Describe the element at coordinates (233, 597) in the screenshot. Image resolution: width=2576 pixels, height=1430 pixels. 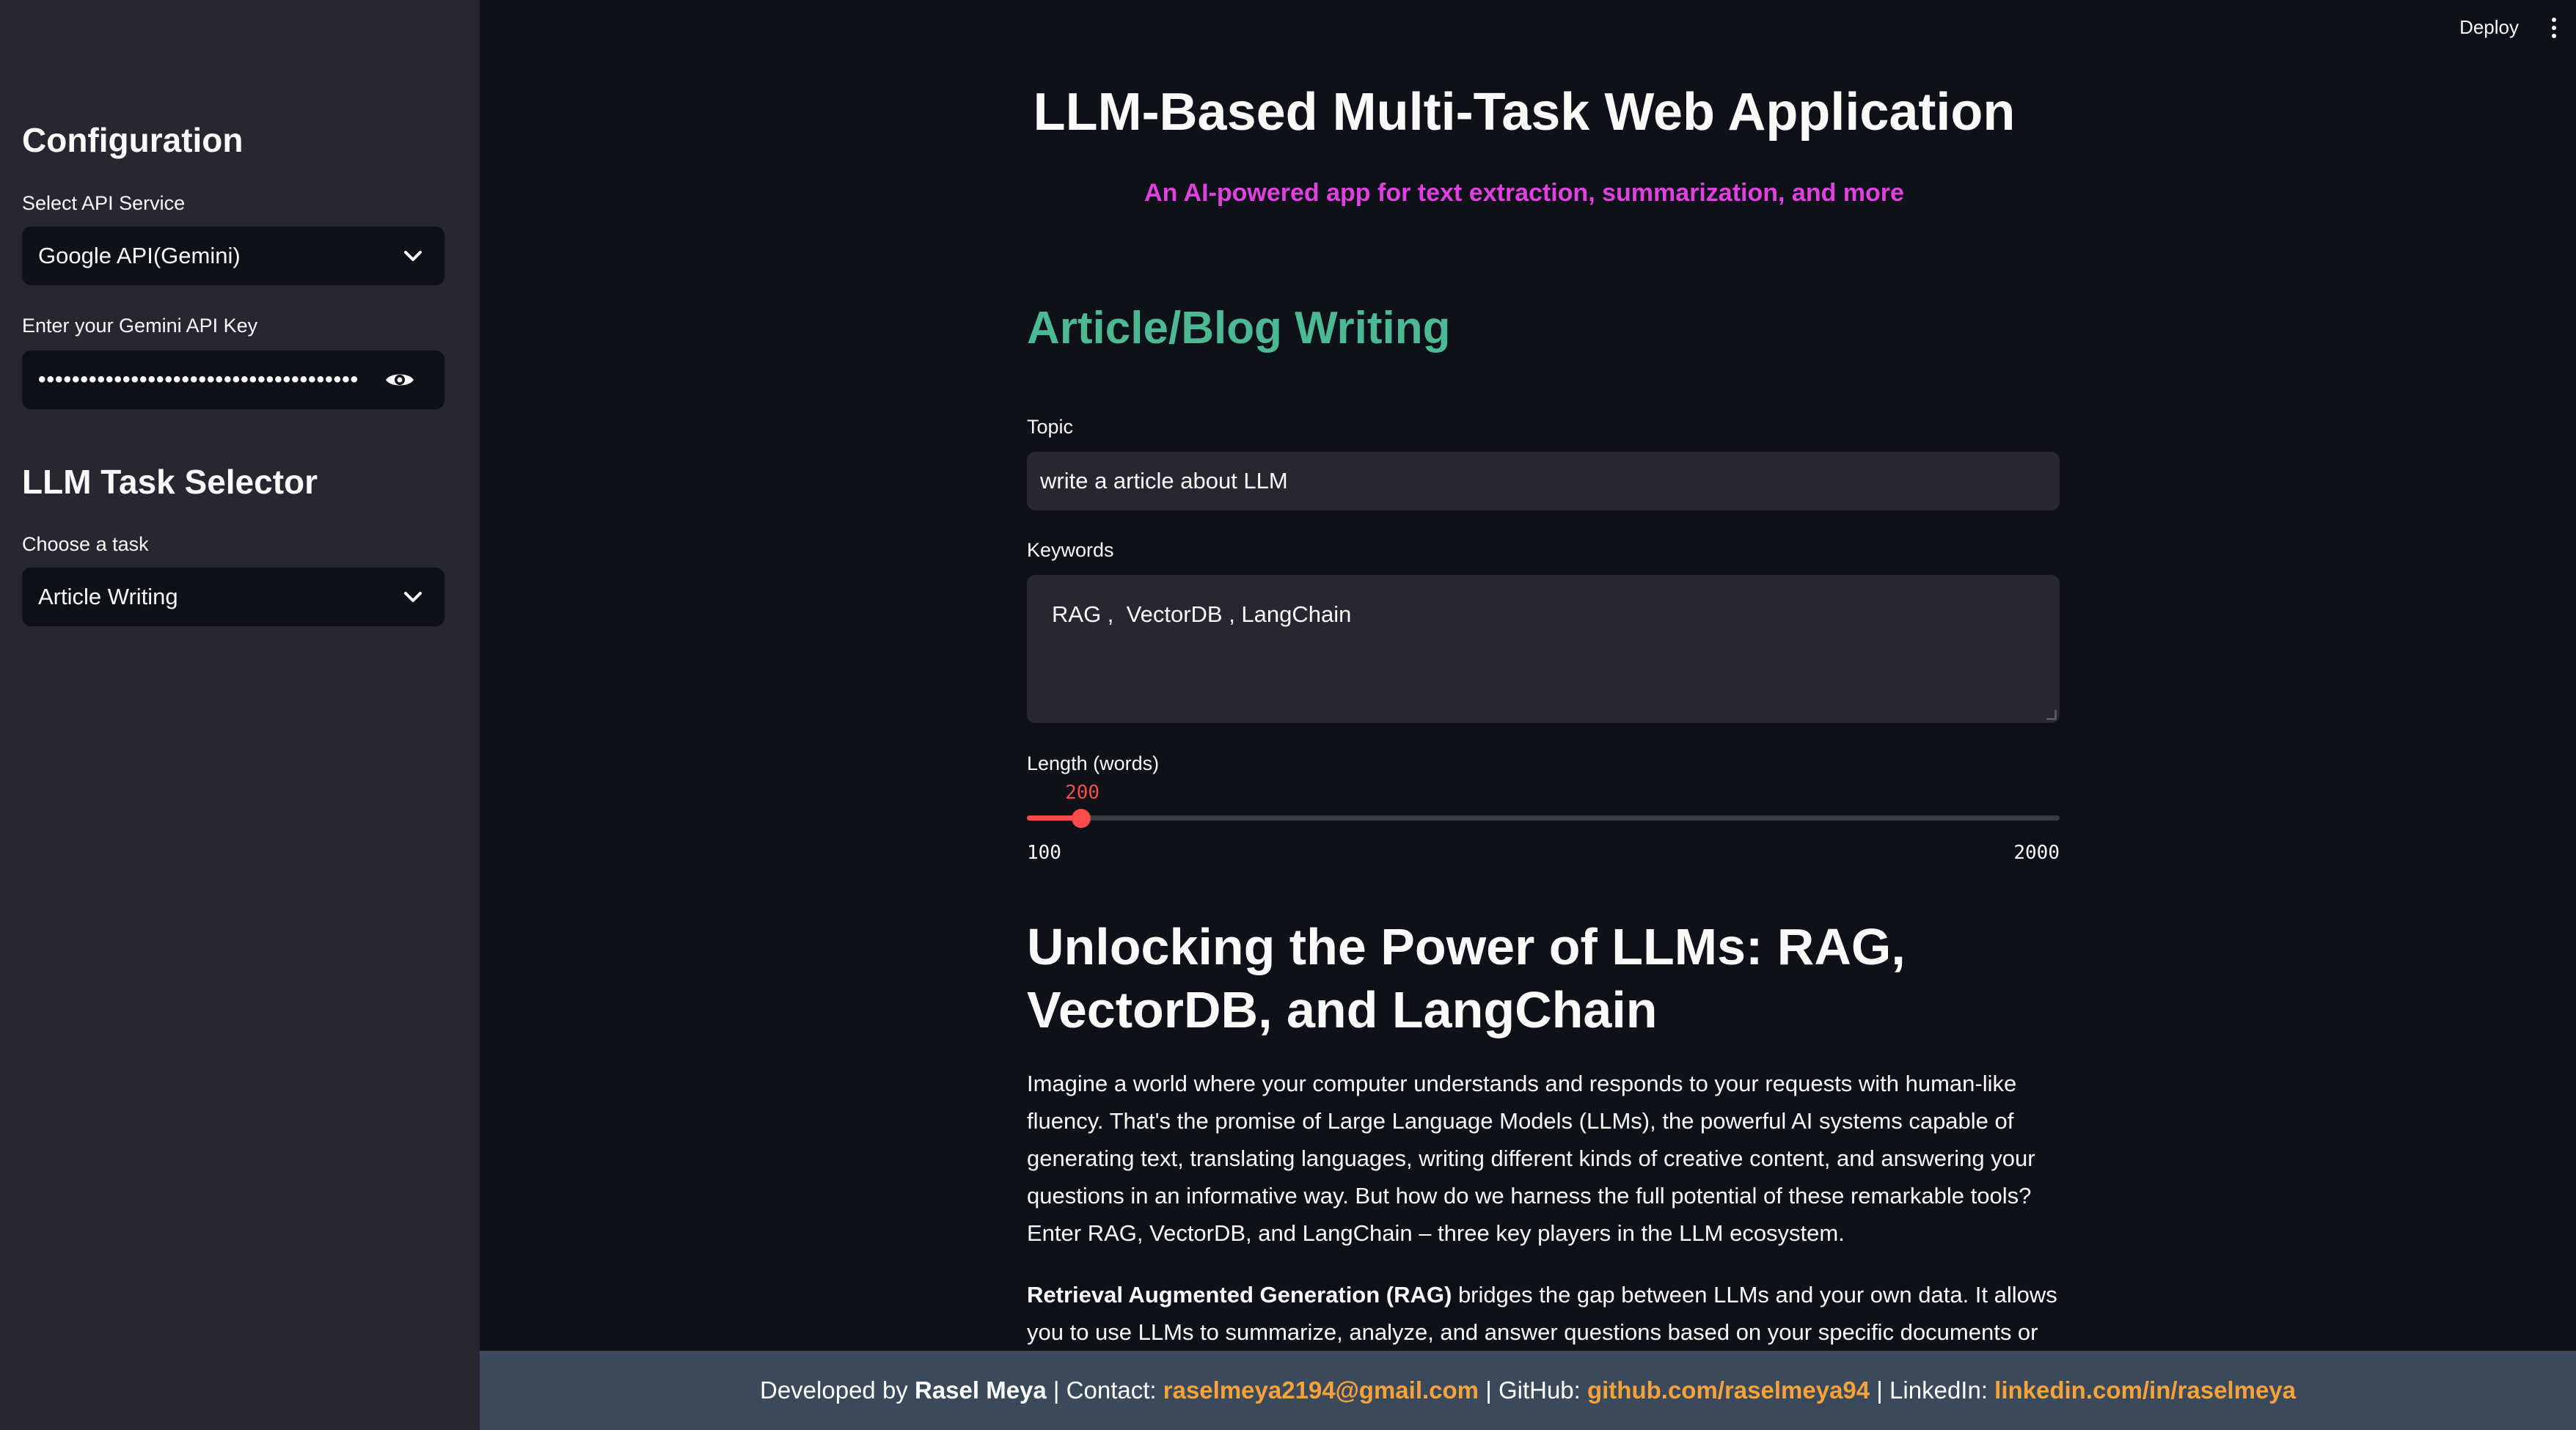
I see `task-select: Article Writing` at that location.